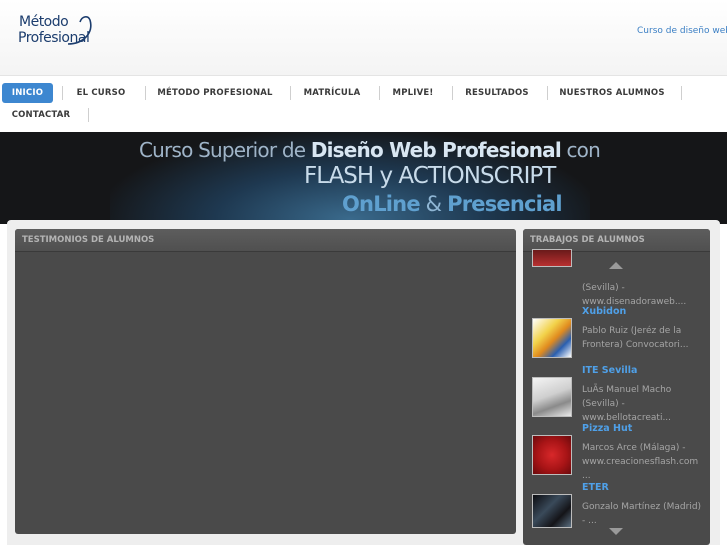 The width and height of the screenshot is (727, 545). Describe the element at coordinates (497, 93) in the screenshot. I see `nav-item-resultados: RESULTADOS` at that location.